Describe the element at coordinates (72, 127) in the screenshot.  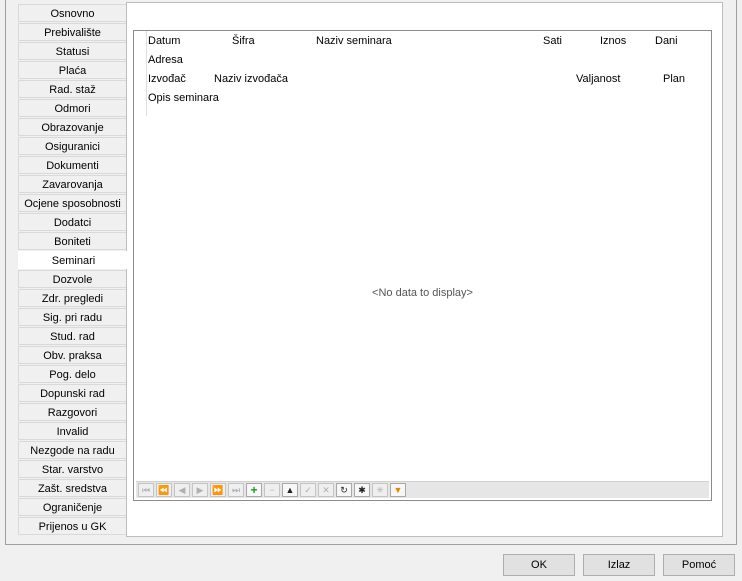
I see `tab-obrazovanje: Obrazovanje` at that location.